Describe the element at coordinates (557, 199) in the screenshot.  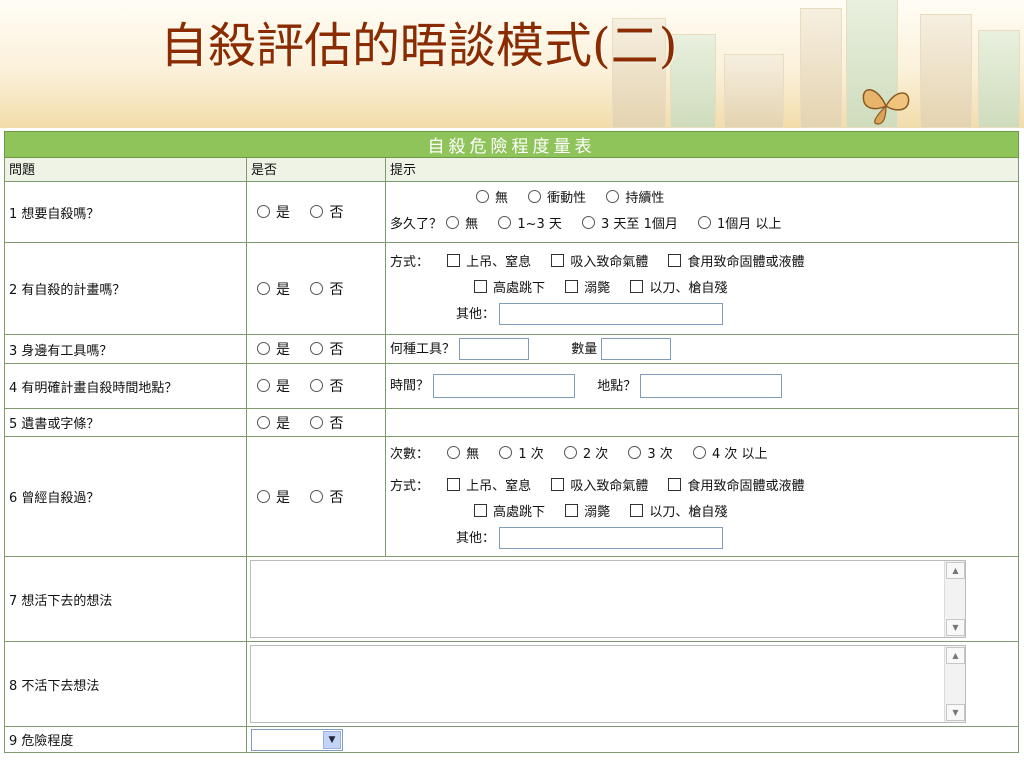
I see `impulsive-radio: 衝動性` at that location.